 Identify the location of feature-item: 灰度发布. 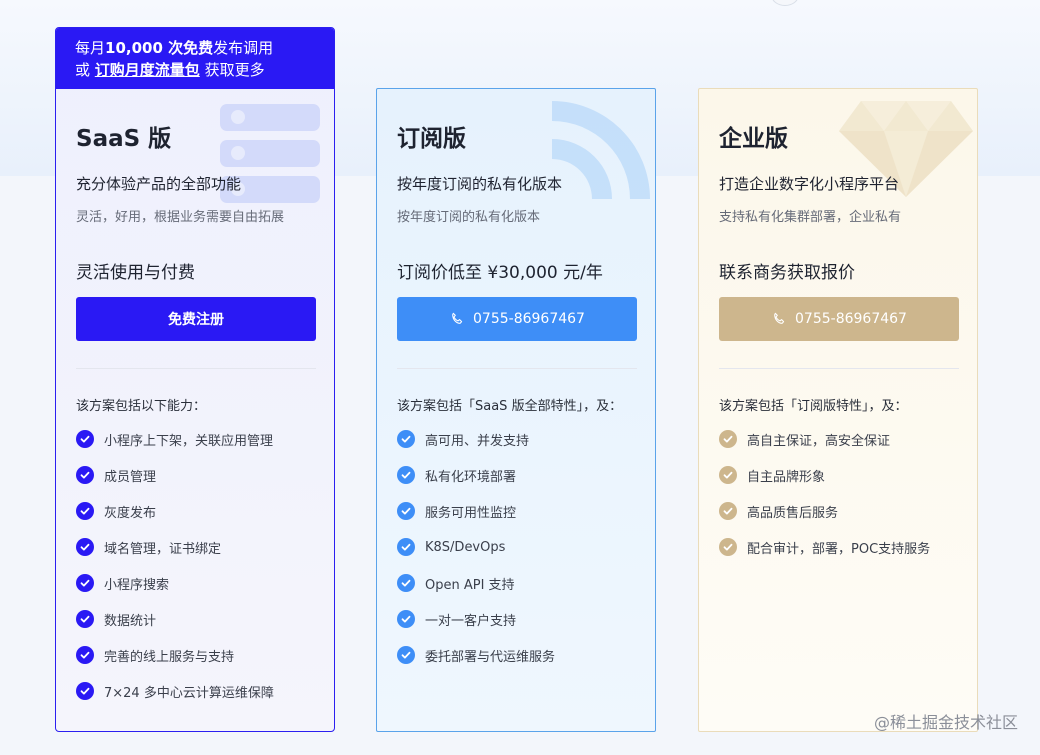
(175, 511).